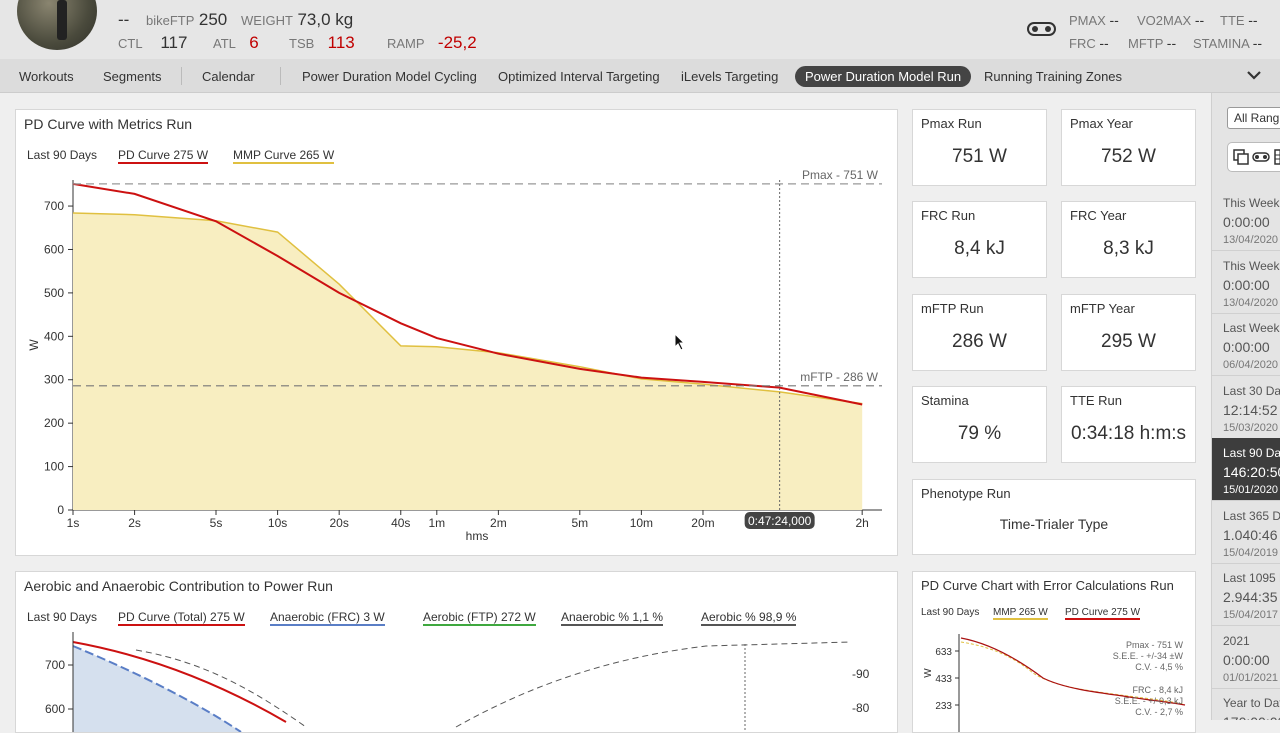 The width and height of the screenshot is (1280, 733). I want to click on range-start-date: 15/04/2017, so click(1251, 615).